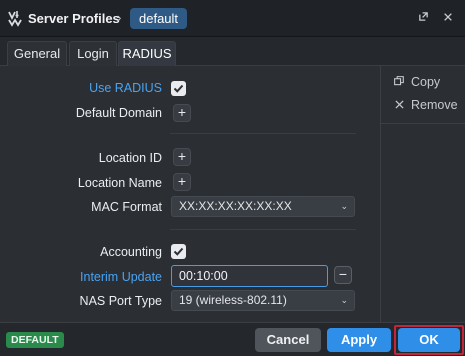  What do you see at coordinates (426, 82) in the screenshot?
I see `copy-label: Copy` at bounding box center [426, 82].